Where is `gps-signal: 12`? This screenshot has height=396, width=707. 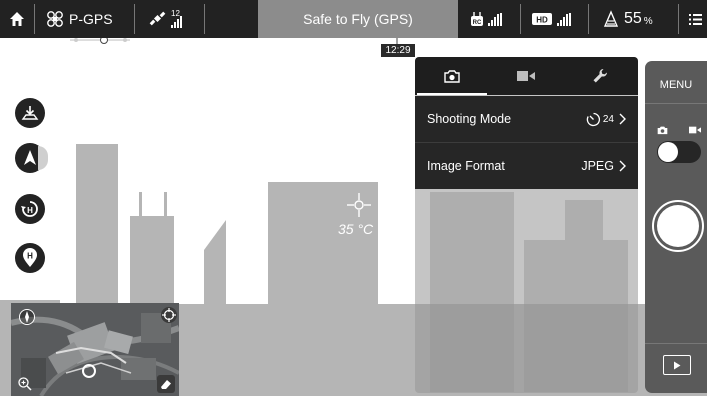 gps-signal: 12 is located at coordinates (171, 19).